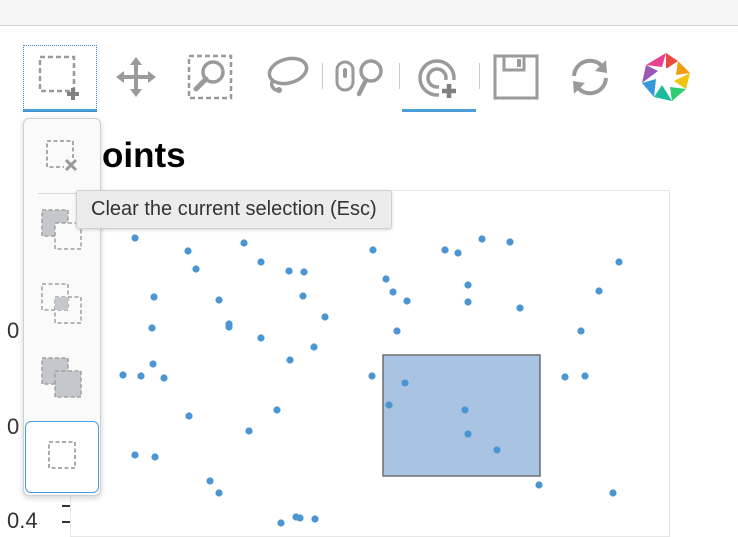 The height and width of the screenshot is (537, 738). I want to click on selection-mode-menu-item-active, so click(62, 457).